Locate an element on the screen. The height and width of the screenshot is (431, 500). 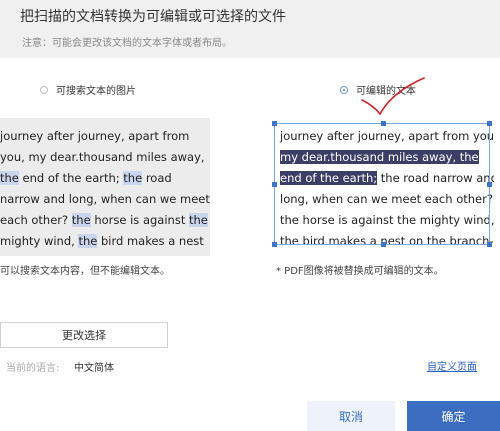
editable-text-caption: * PDF图像将被替换成可编辑的文本。 is located at coordinates (360, 271).